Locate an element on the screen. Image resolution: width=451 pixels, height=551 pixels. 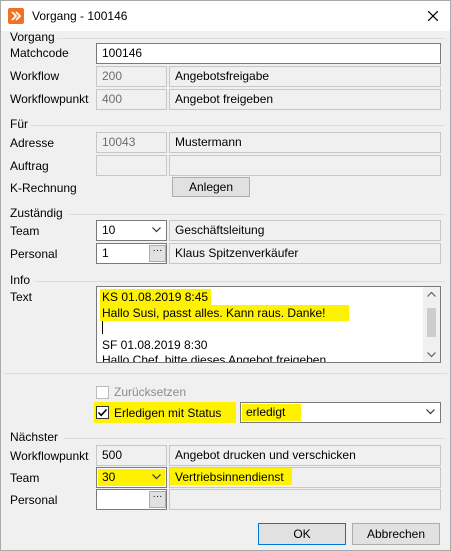
workflow-label: Workflow is located at coordinates (35, 76).